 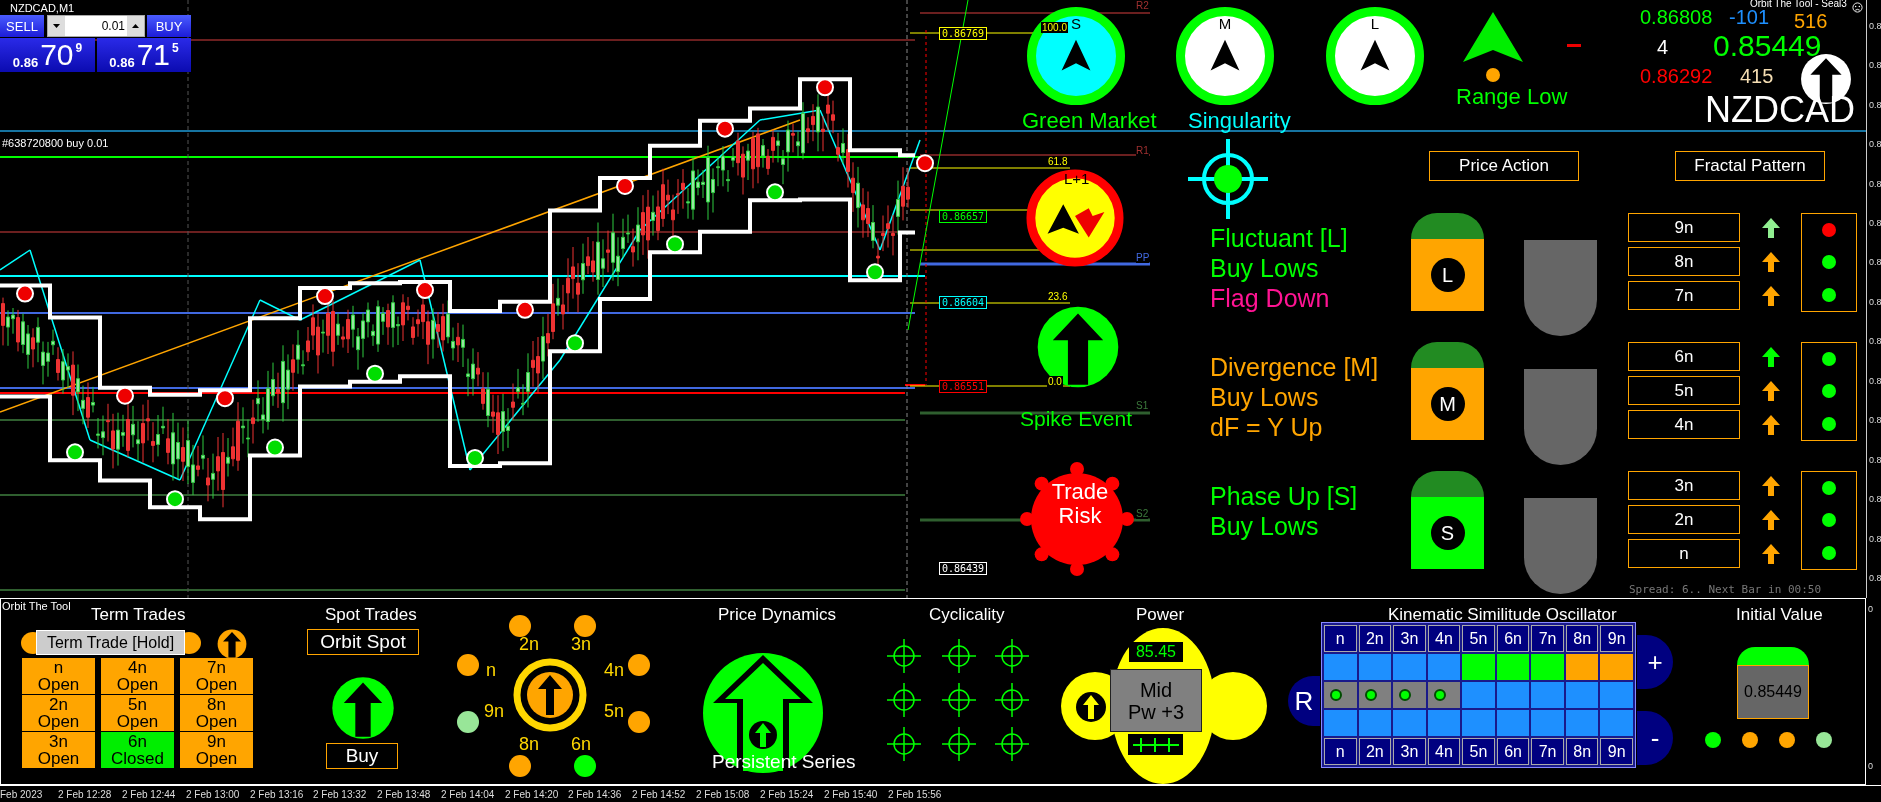 What do you see at coordinates (1750, 166) in the screenshot?
I see `fractal-pattern-button: Fractal Pattern` at bounding box center [1750, 166].